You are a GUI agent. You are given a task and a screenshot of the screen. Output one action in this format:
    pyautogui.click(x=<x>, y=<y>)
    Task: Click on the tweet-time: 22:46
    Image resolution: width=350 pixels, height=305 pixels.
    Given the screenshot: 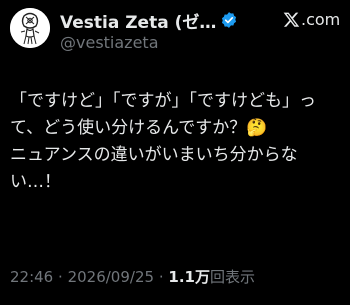 What is the action you would take?
    pyautogui.click(x=31, y=277)
    